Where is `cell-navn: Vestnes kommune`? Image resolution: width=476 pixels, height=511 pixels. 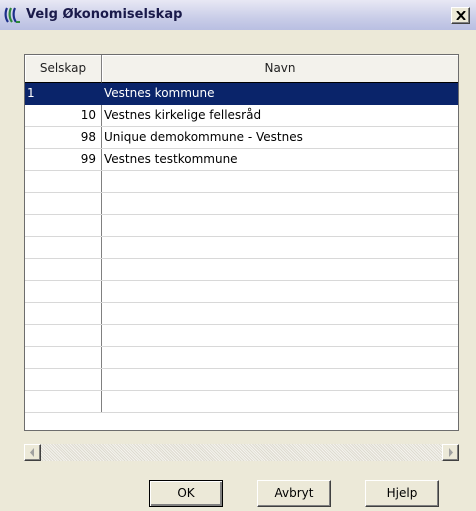
cell-navn: Vestnes kommune is located at coordinates (159, 93).